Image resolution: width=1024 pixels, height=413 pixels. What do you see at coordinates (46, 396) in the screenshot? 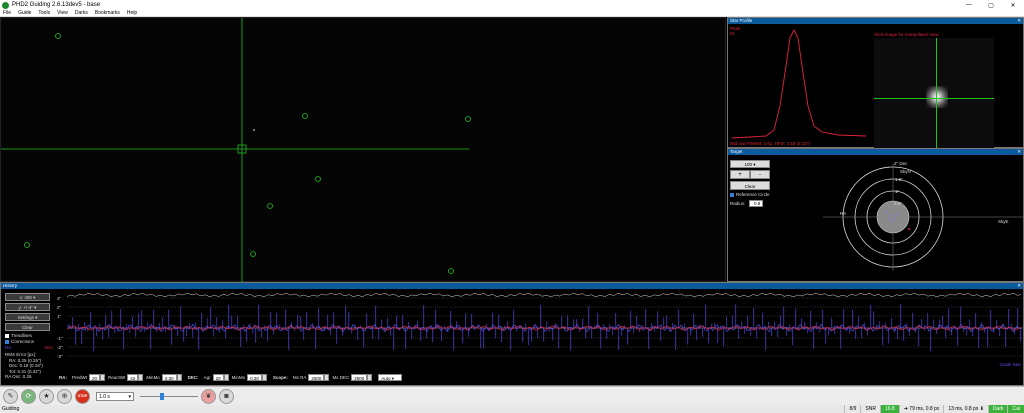
I see `auto-select-star-button: ★` at bounding box center [46, 396].